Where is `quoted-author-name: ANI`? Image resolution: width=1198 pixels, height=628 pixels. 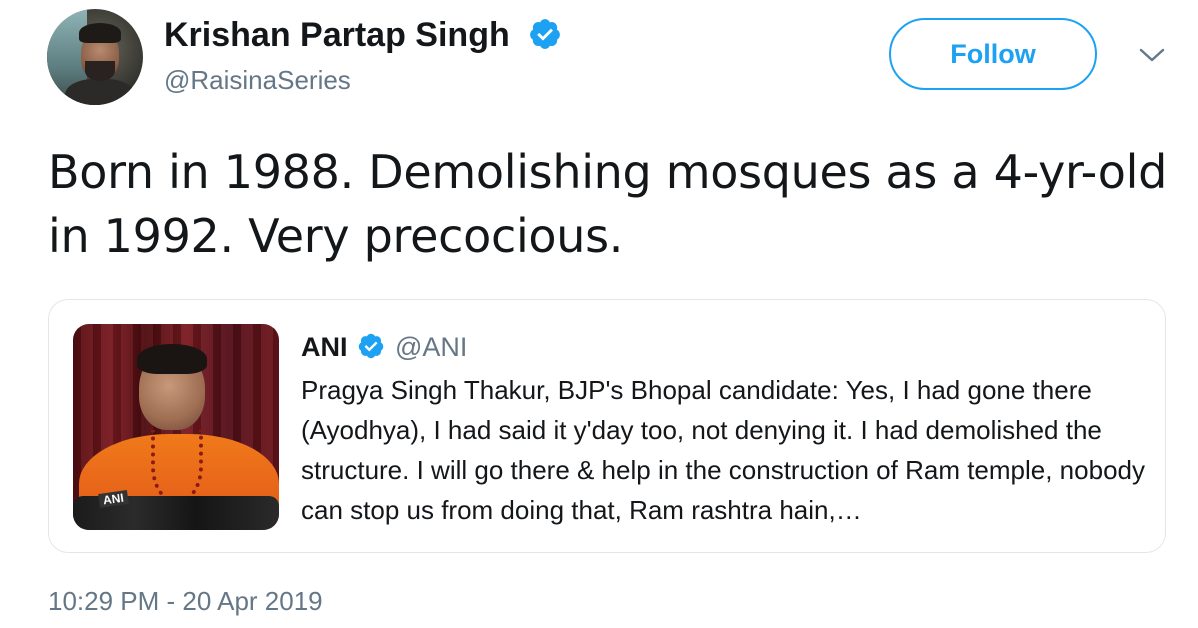 quoted-author-name: ANI is located at coordinates (324, 347).